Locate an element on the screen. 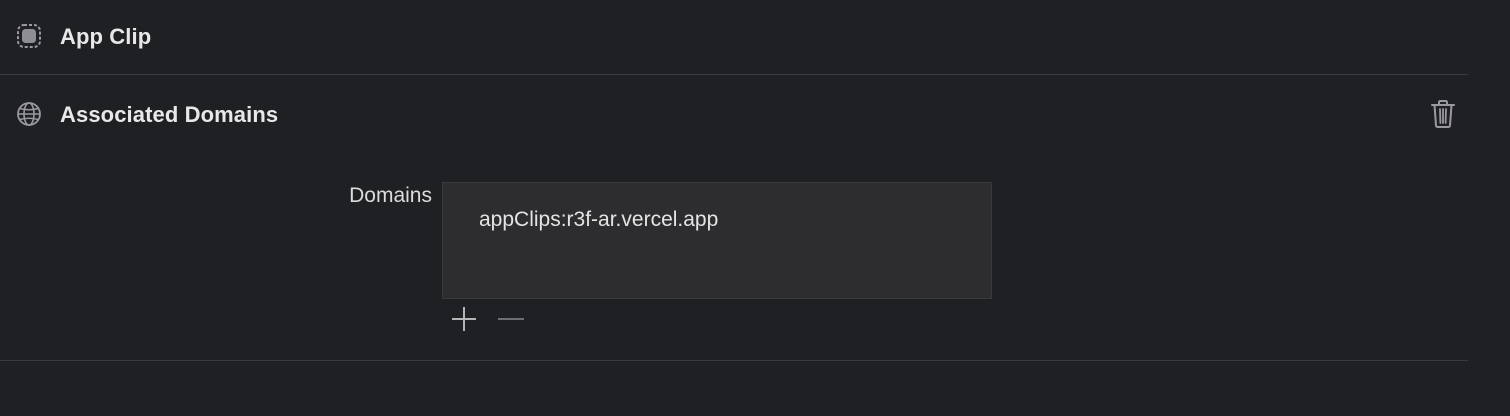  minus-icon is located at coordinates (511, 319).